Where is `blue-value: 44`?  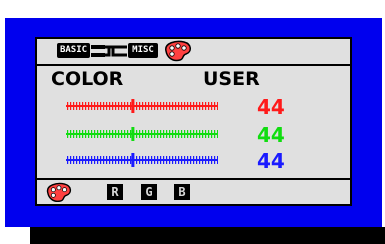 blue-value: 44 is located at coordinates (271, 161).